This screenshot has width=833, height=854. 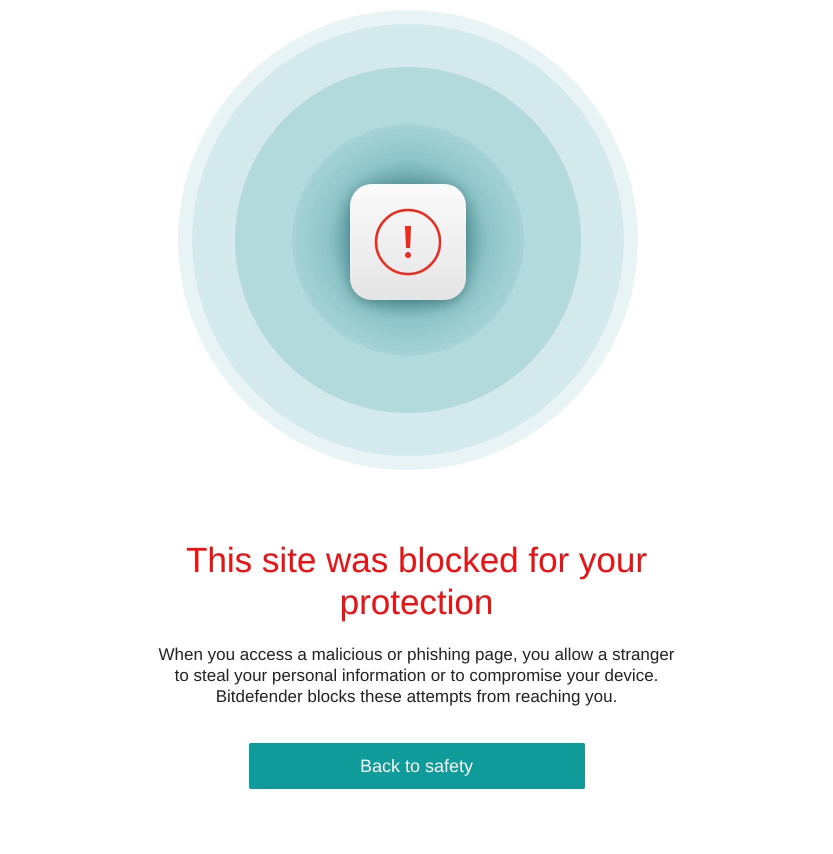 I want to click on back-to-safety-button: Back to safety, so click(x=416, y=766).